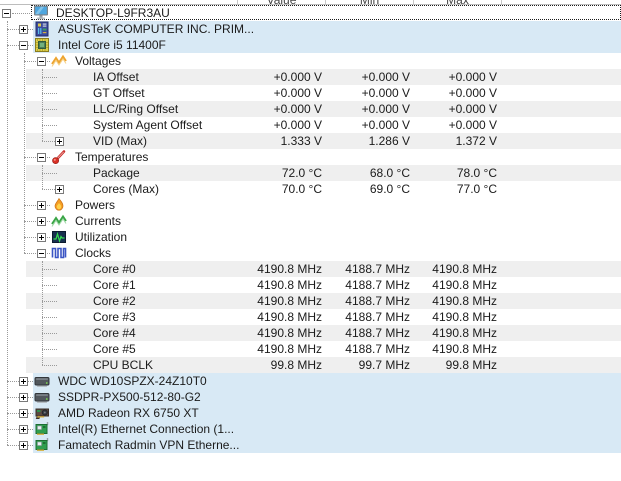  What do you see at coordinates (310, 13) in the screenshot?
I see `tree-row-desktop-l9fr3au: DESKTOP-L9FR3AU` at bounding box center [310, 13].